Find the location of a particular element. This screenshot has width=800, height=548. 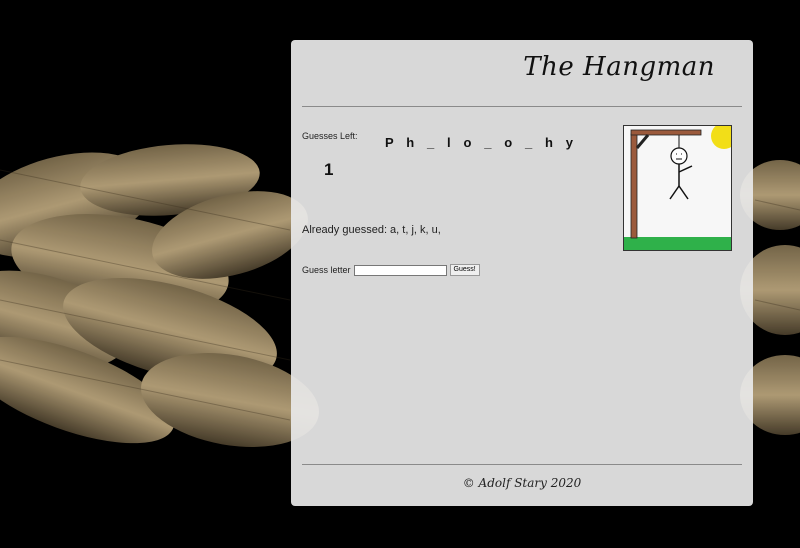

guess-letter-input is located at coordinates (400, 270).